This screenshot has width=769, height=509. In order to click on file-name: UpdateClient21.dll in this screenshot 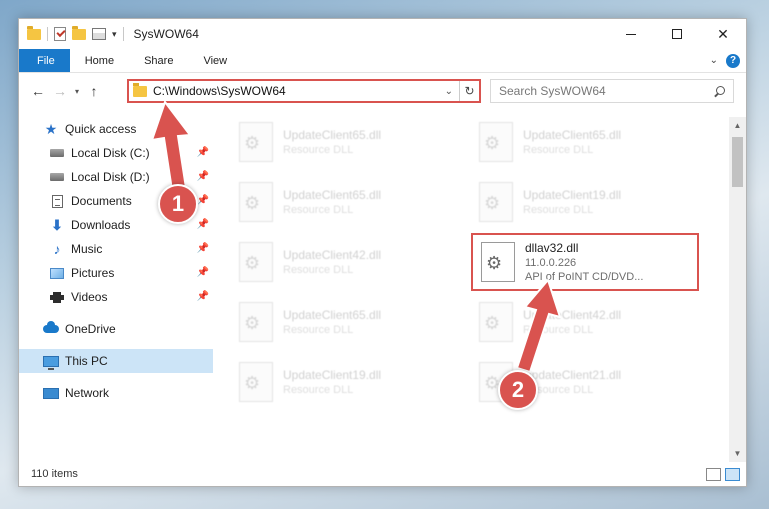, I will do `click(572, 375)`.